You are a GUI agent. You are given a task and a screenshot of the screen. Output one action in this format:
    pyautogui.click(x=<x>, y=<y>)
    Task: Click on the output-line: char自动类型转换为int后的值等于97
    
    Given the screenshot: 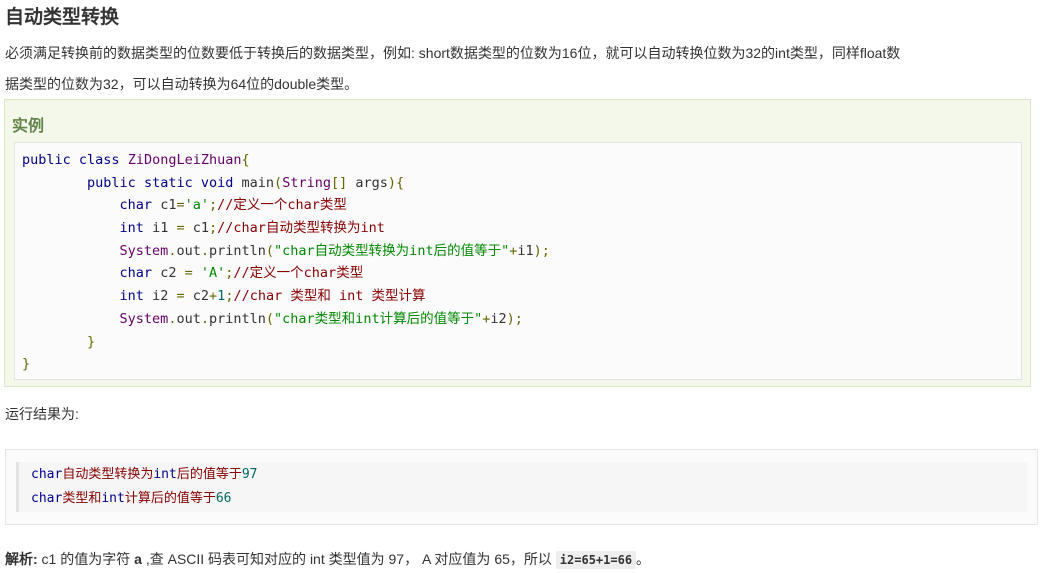 What is the action you would take?
    pyautogui.click(x=529, y=475)
    